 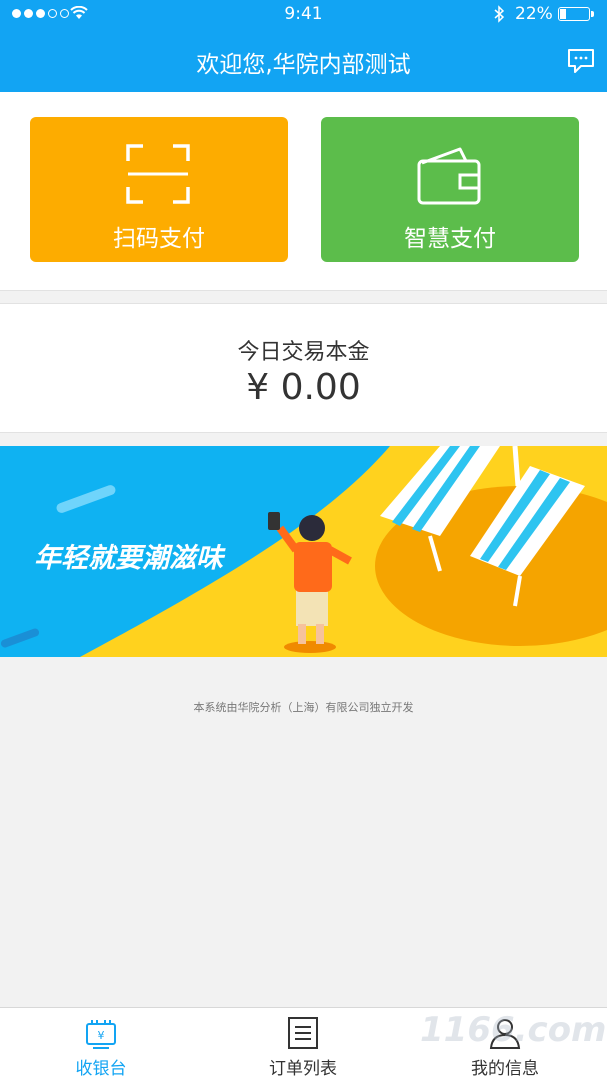 What do you see at coordinates (450, 239) in the screenshot?
I see `smart-pay-label: 智慧支付` at bounding box center [450, 239].